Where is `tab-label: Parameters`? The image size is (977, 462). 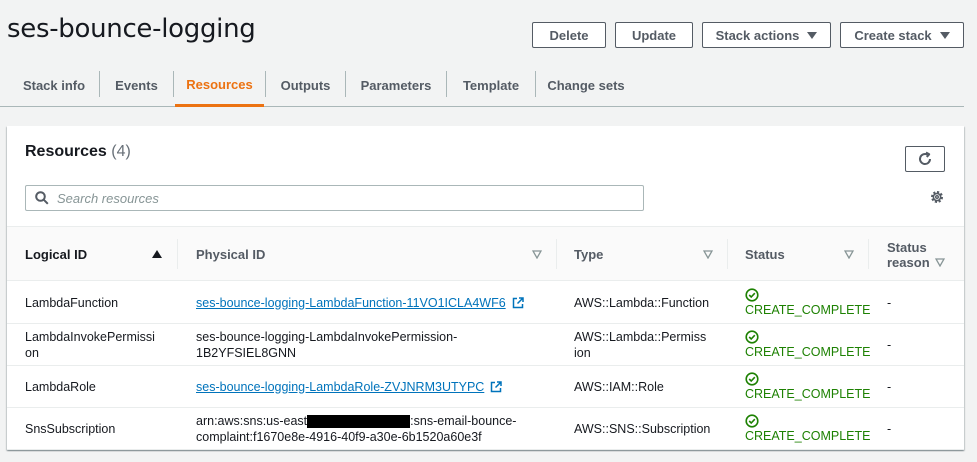 tab-label: Parameters is located at coordinates (396, 85).